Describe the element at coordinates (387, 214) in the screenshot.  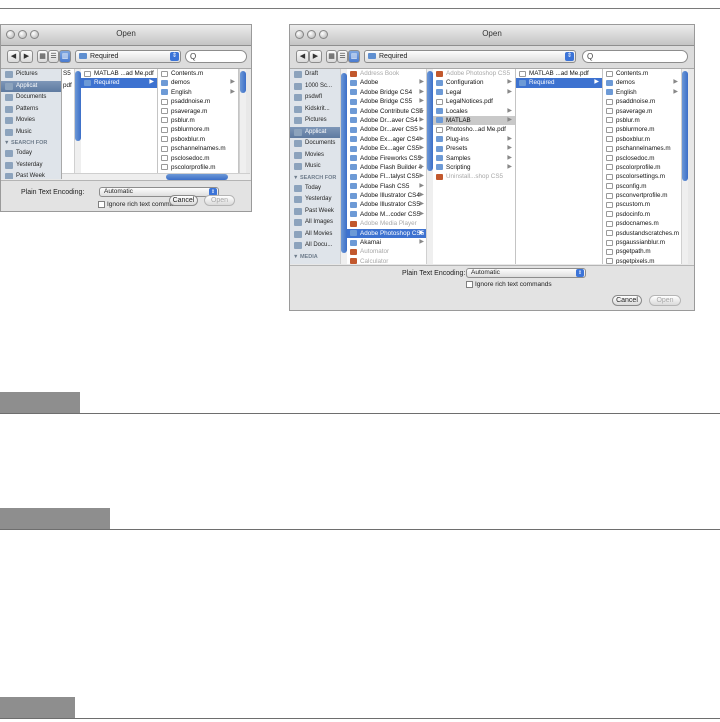
I see `folder-row: Adobe M...coder CS5 ▶` at that location.